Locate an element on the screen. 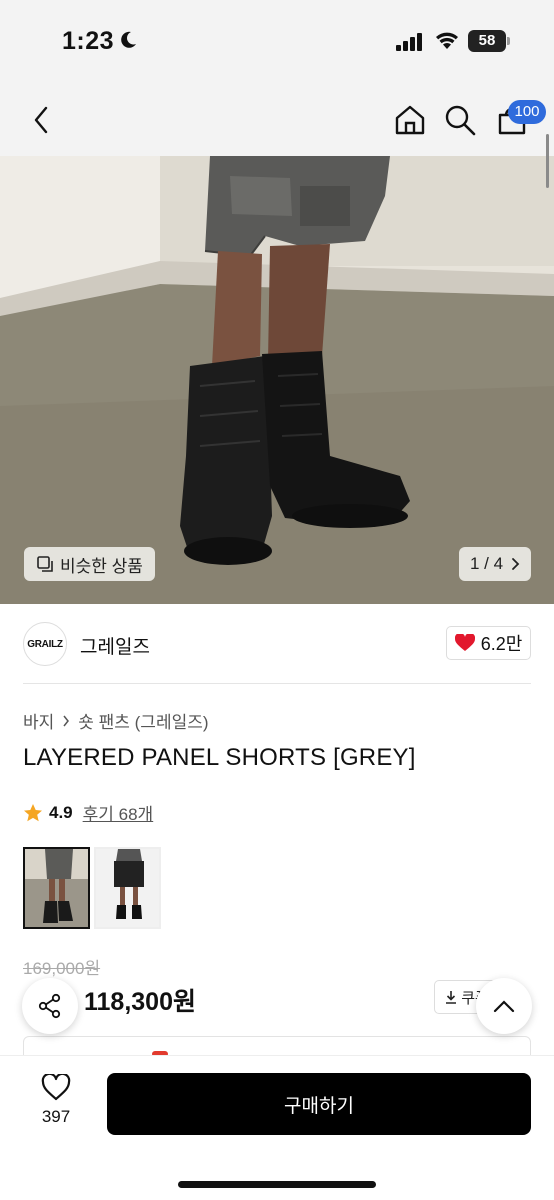 This screenshot has width=554, height=1200. bottom-action-bar: 397 구매하기 is located at coordinates (277, 1128).